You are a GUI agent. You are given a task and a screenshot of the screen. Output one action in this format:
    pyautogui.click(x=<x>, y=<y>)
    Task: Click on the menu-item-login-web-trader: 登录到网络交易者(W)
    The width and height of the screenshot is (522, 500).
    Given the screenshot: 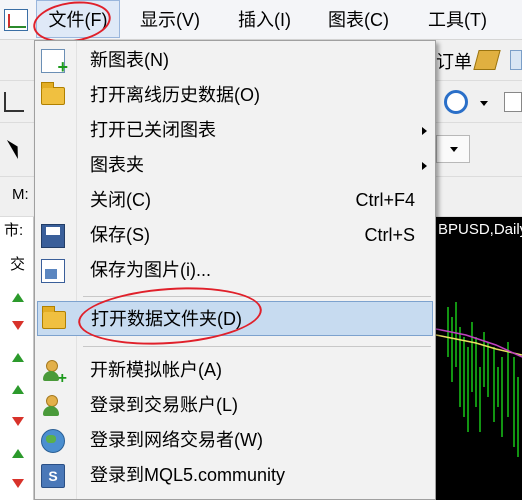 What is the action you would take?
    pyautogui.click(x=235, y=440)
    